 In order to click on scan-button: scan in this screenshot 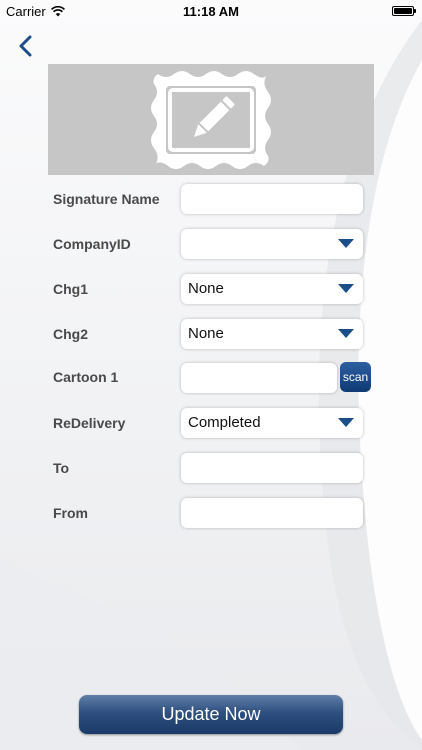, I will do `click(355, 377)`.